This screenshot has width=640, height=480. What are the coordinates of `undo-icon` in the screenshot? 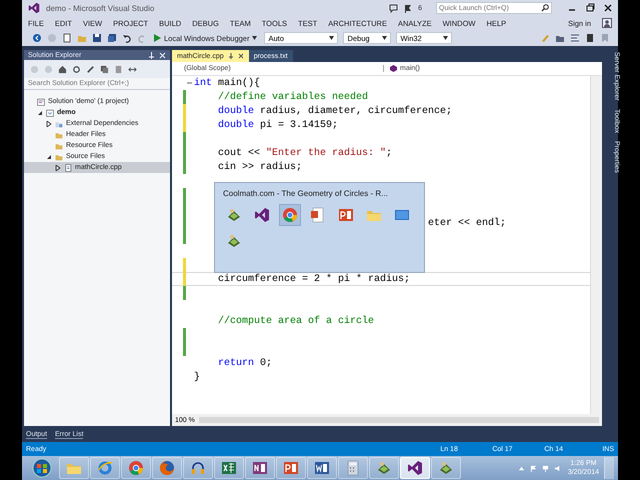 It's located at (127, 38).